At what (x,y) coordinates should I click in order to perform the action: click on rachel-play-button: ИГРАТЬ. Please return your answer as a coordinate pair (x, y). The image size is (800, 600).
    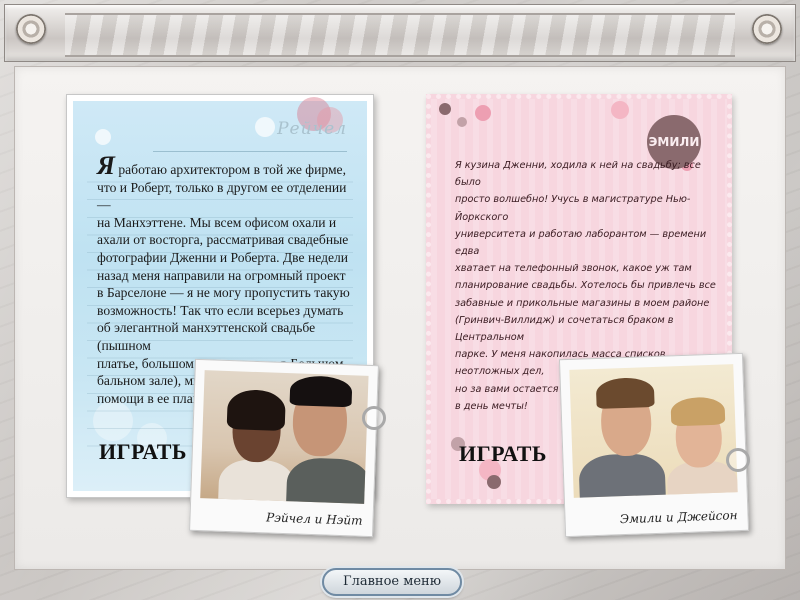
    Looking at the image, I should click on (143, 452).